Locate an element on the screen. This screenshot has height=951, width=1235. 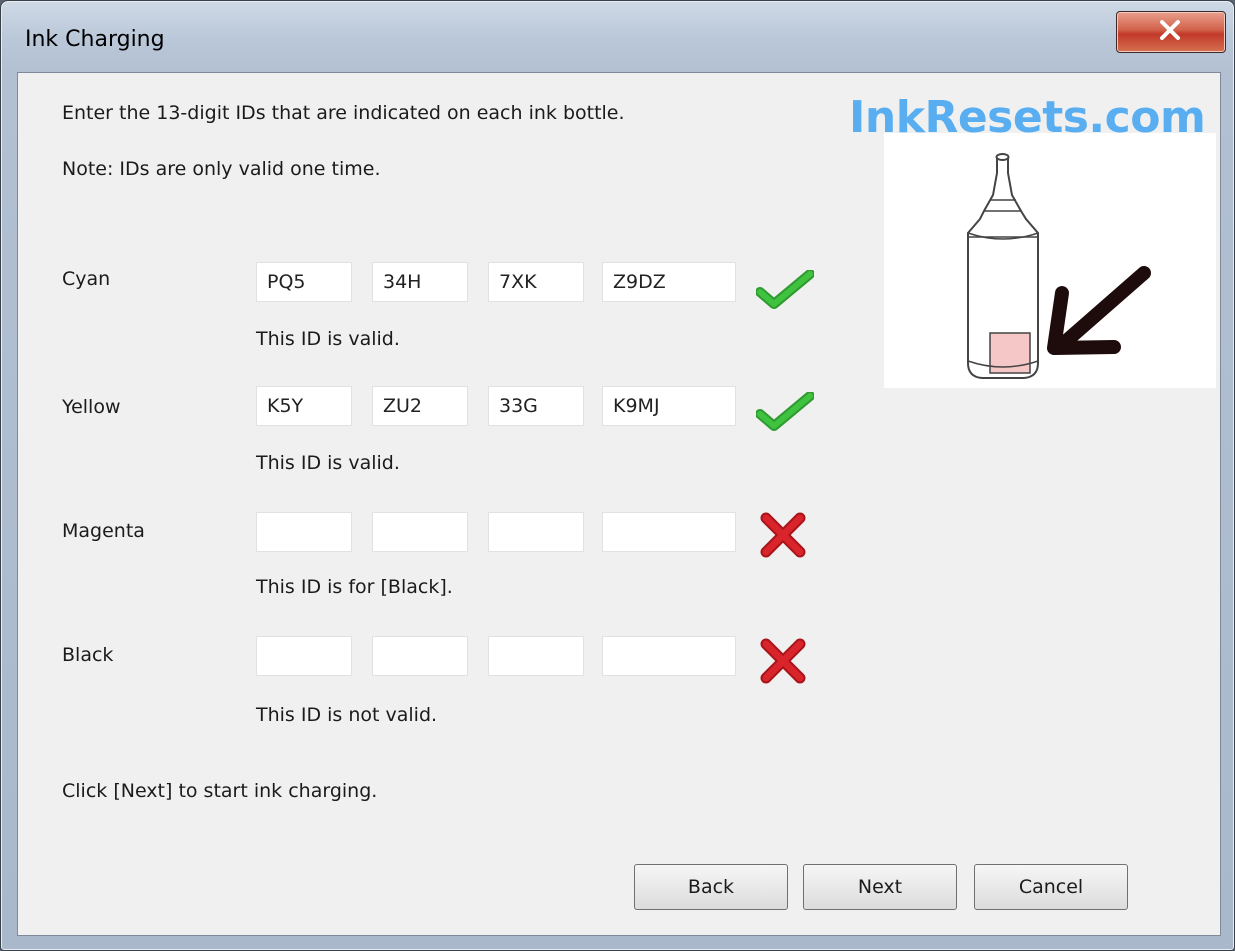
cyan-id-field-3: 7XK is located at coordinates (536, 282).